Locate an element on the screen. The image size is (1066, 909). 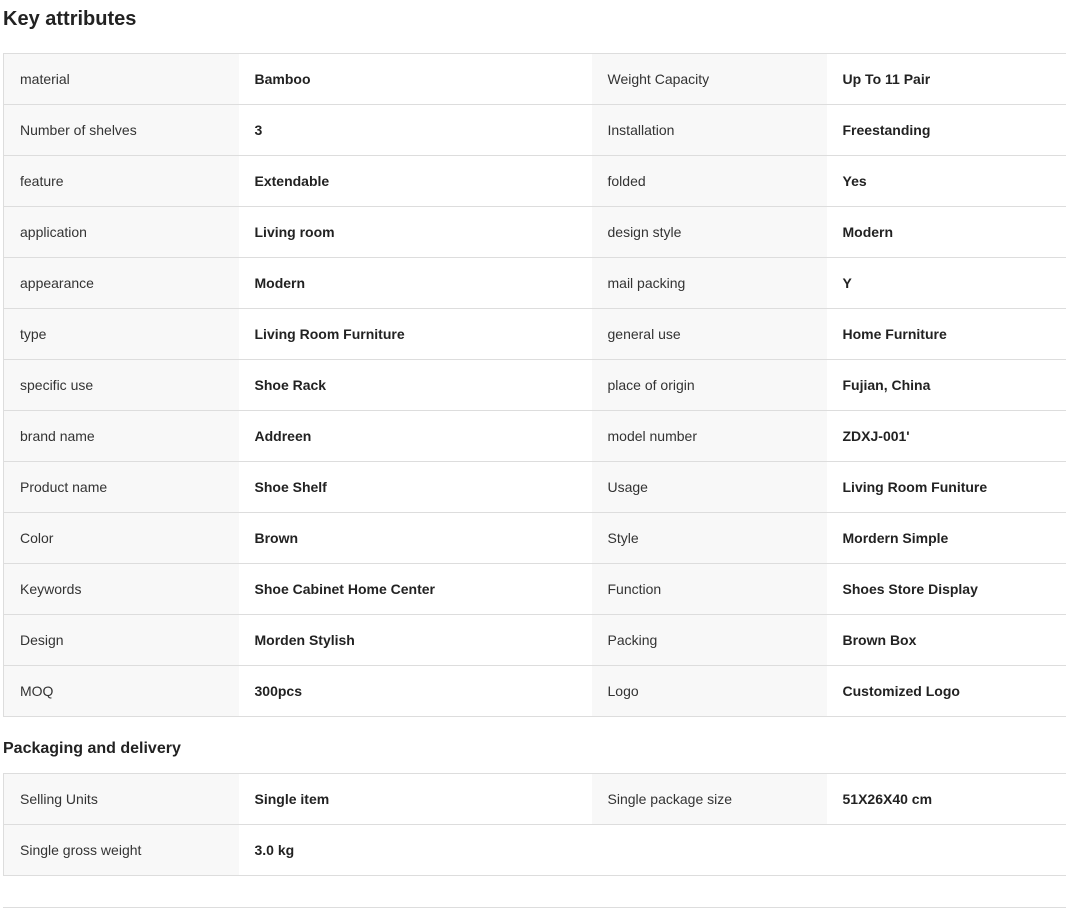
key-attributes-title: Key attributes is located at coordinates (70, 19).